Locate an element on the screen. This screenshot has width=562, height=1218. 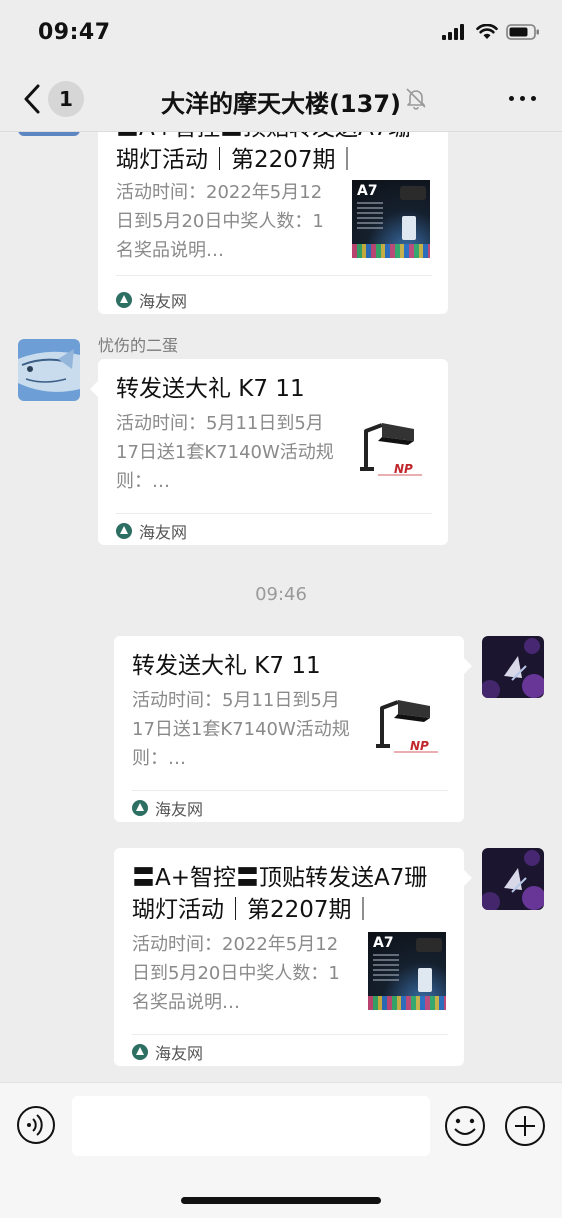
input-bar is located at coordinates (281, 1150).